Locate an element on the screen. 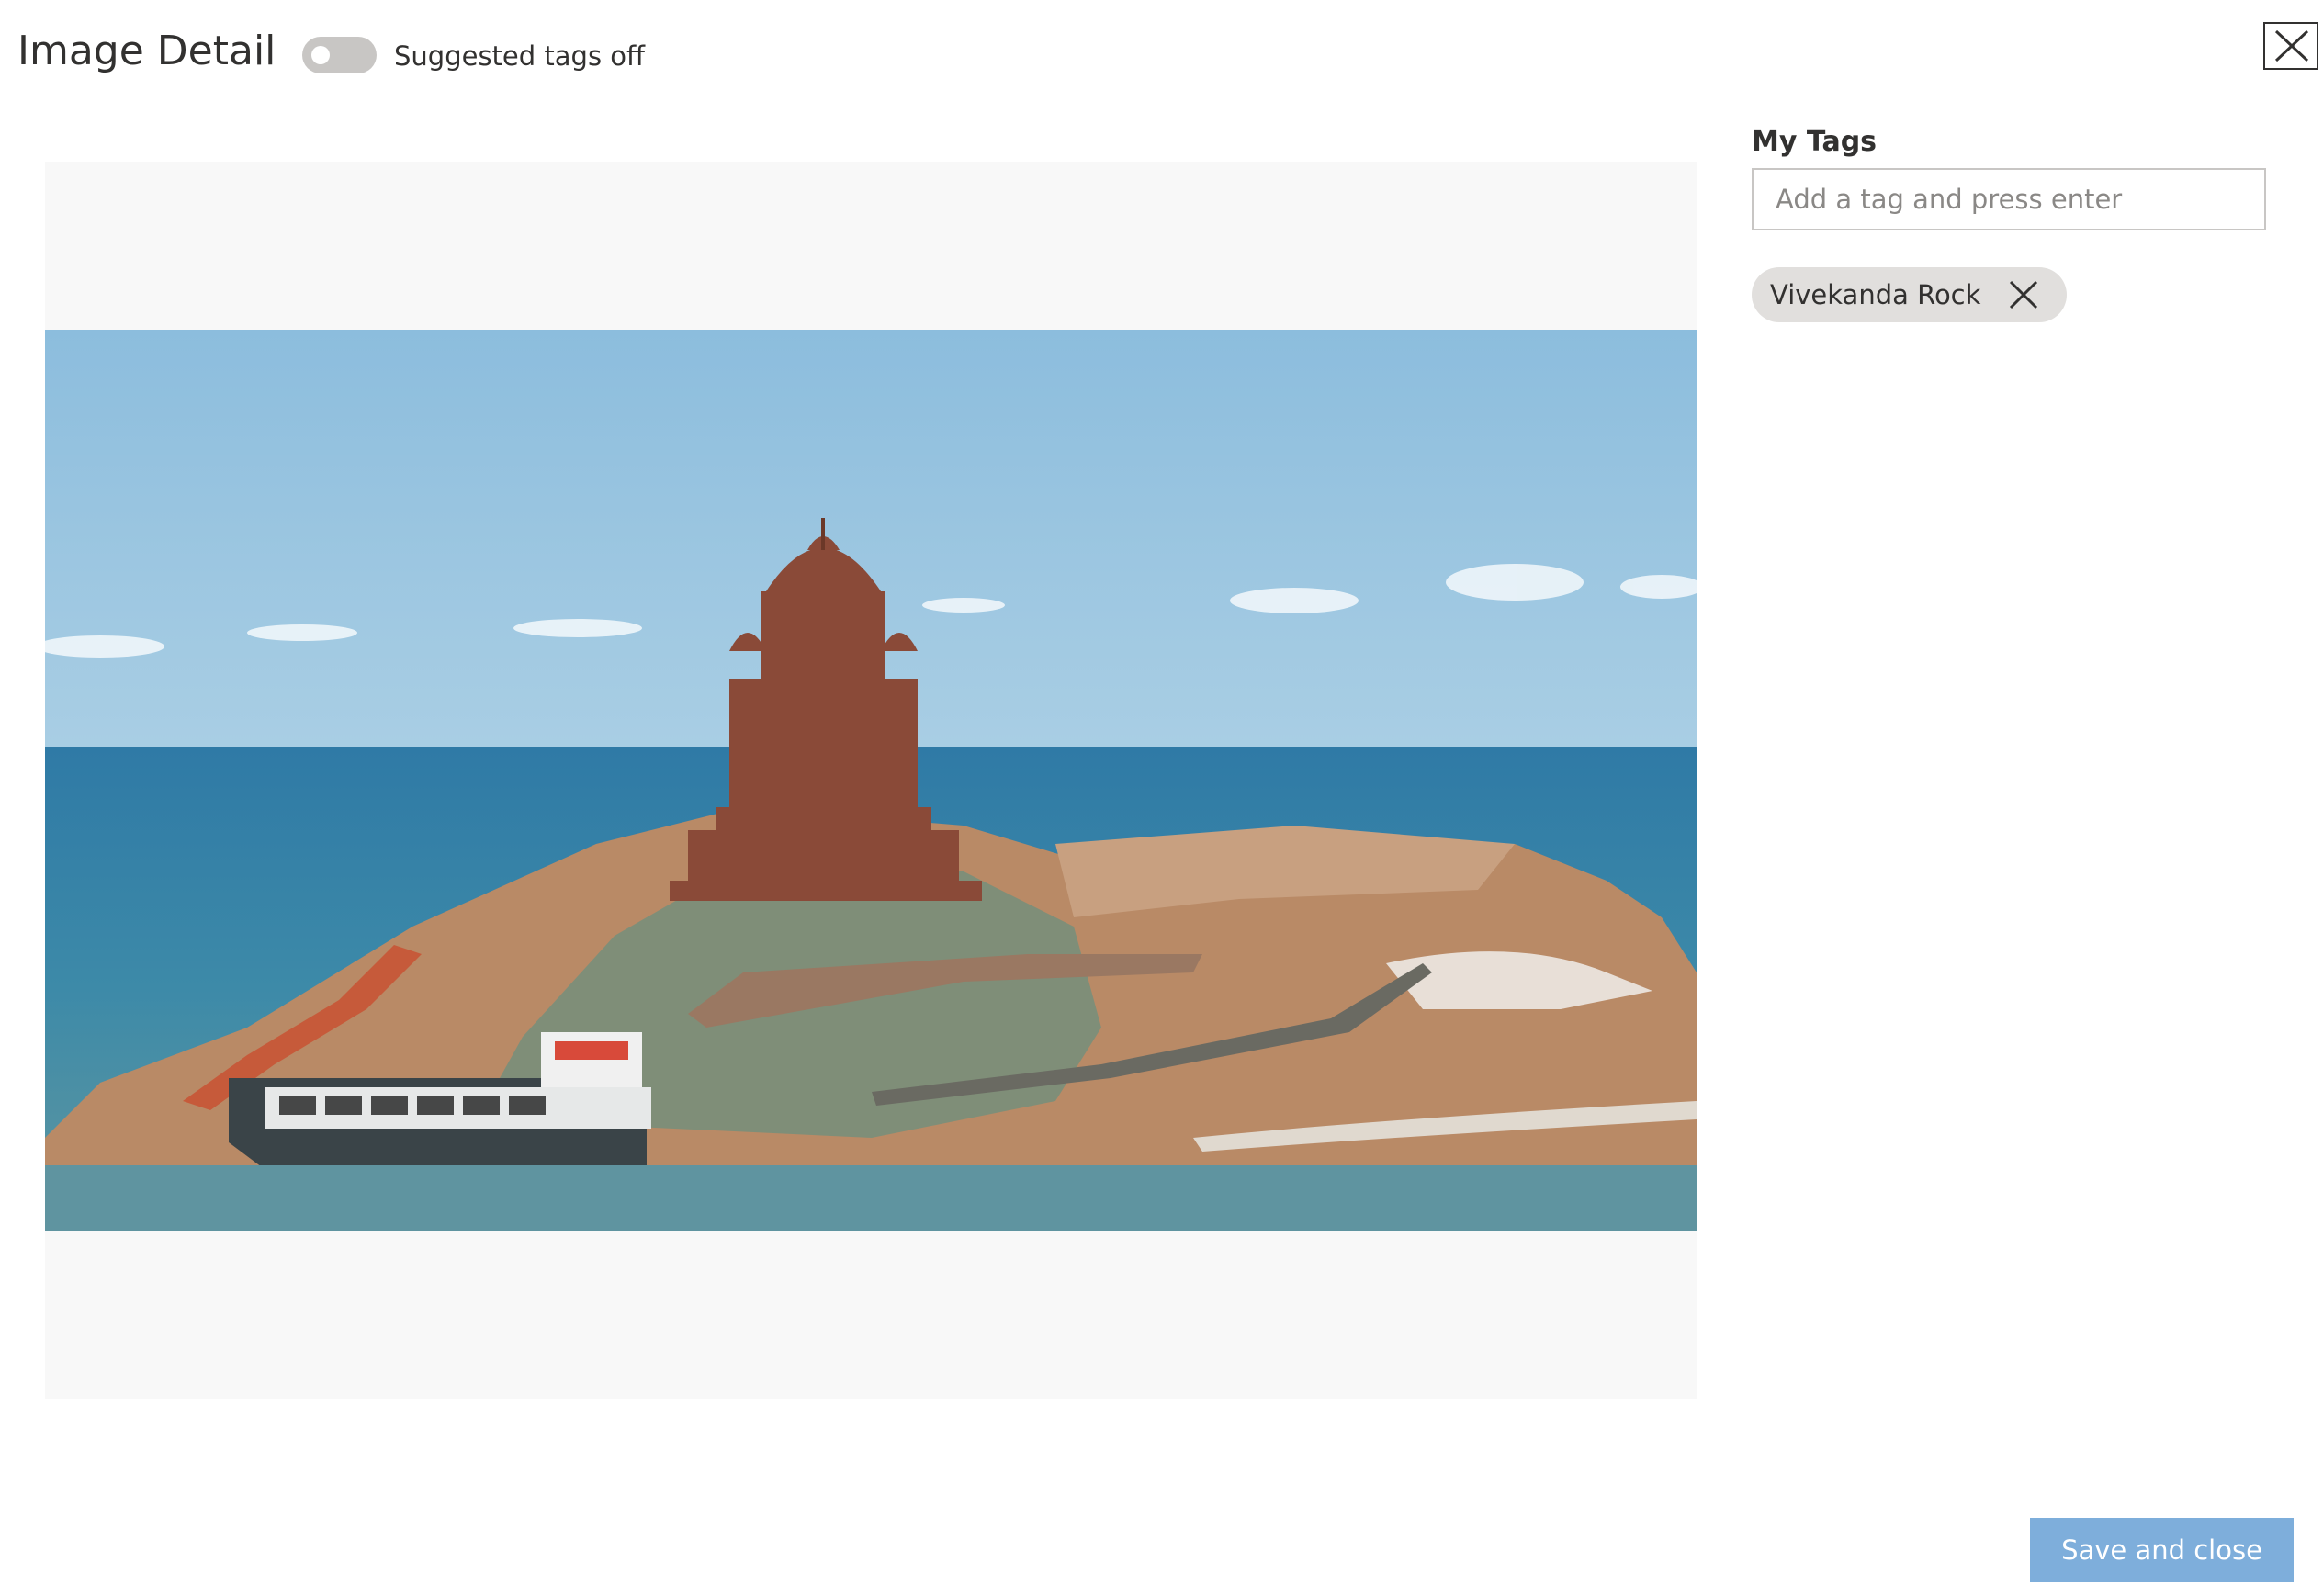  my-tags-label: My Tags is located at coordinates (1815, 142).